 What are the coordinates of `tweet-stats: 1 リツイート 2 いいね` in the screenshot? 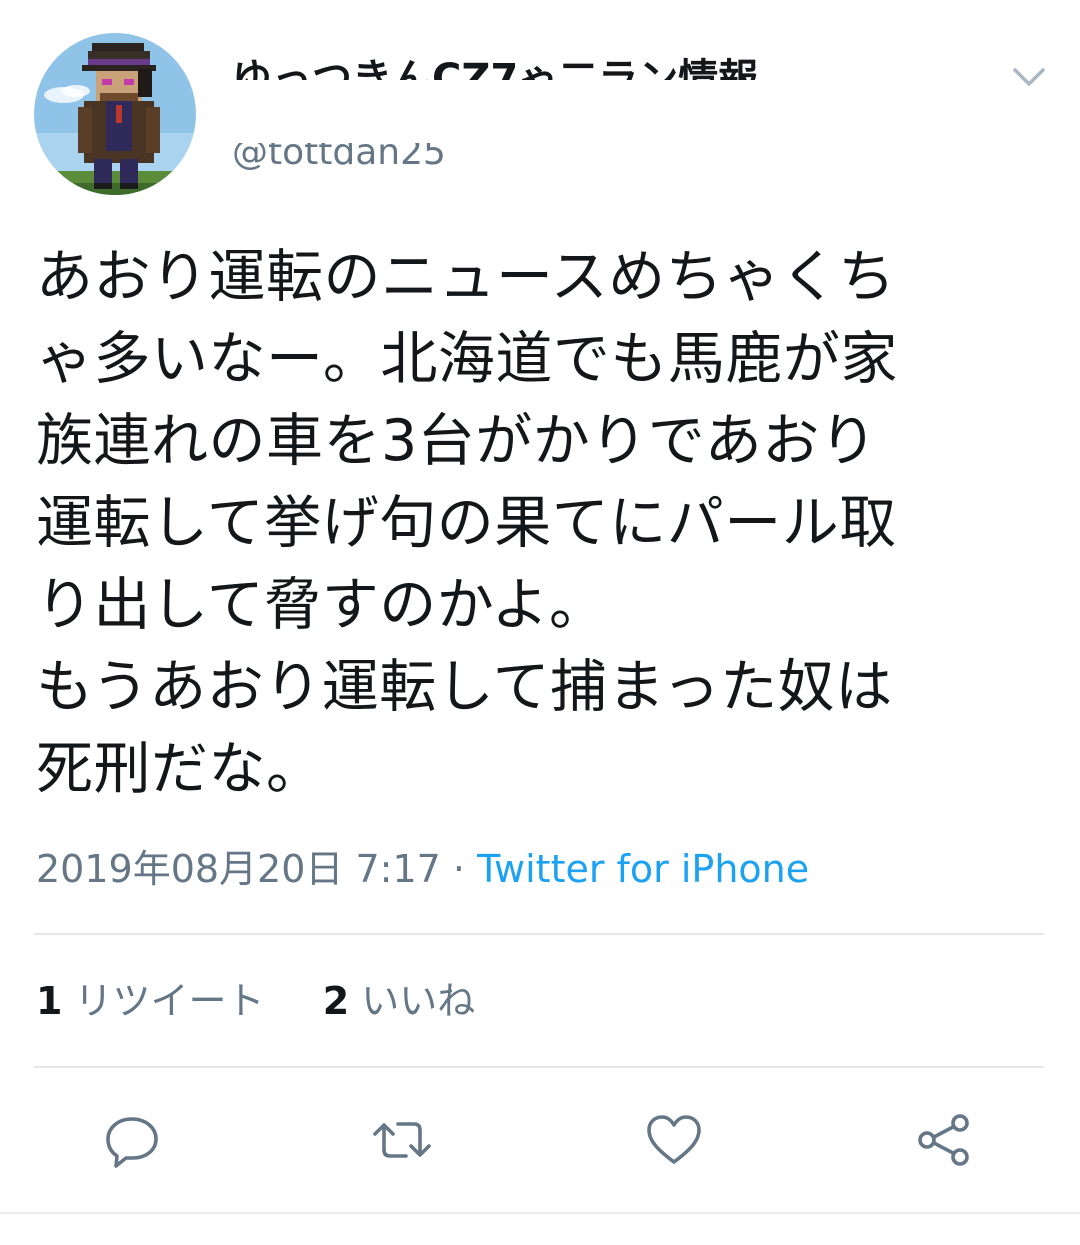 It's located at (255, 1001).